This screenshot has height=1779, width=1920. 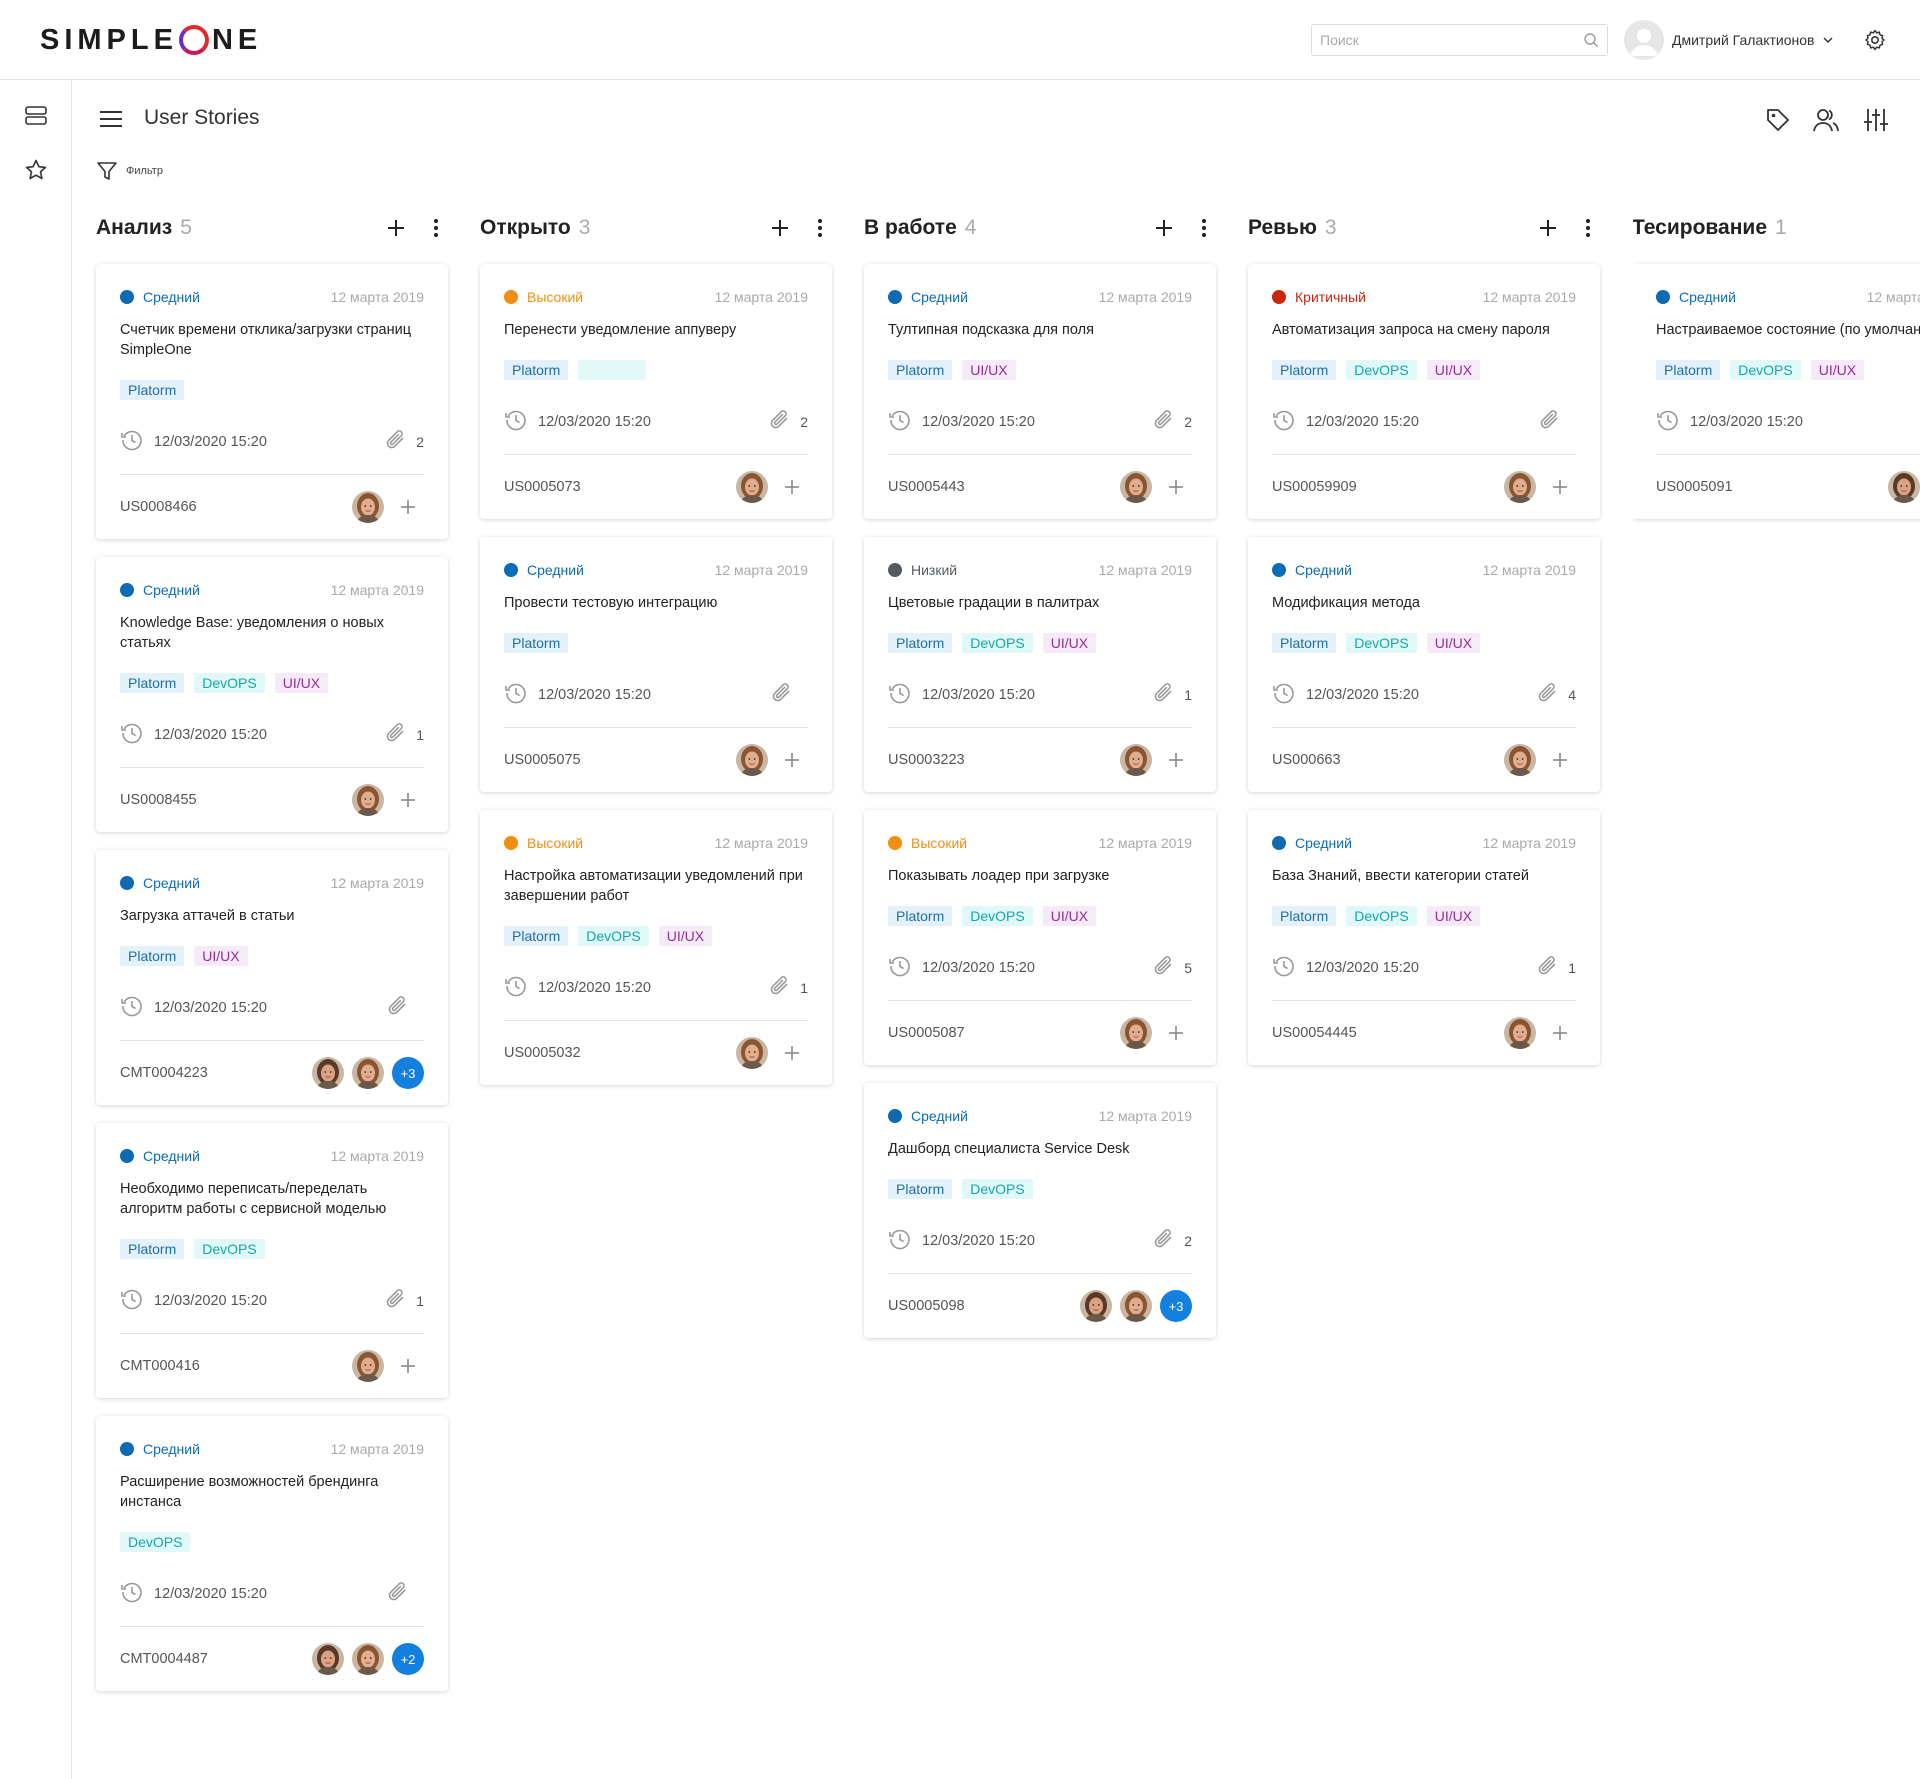 What do you see at coordinates (656, 603) in the screenshot?
I see `card-title: Провести тестовую интеграцию` at bounding box center [656, 603].